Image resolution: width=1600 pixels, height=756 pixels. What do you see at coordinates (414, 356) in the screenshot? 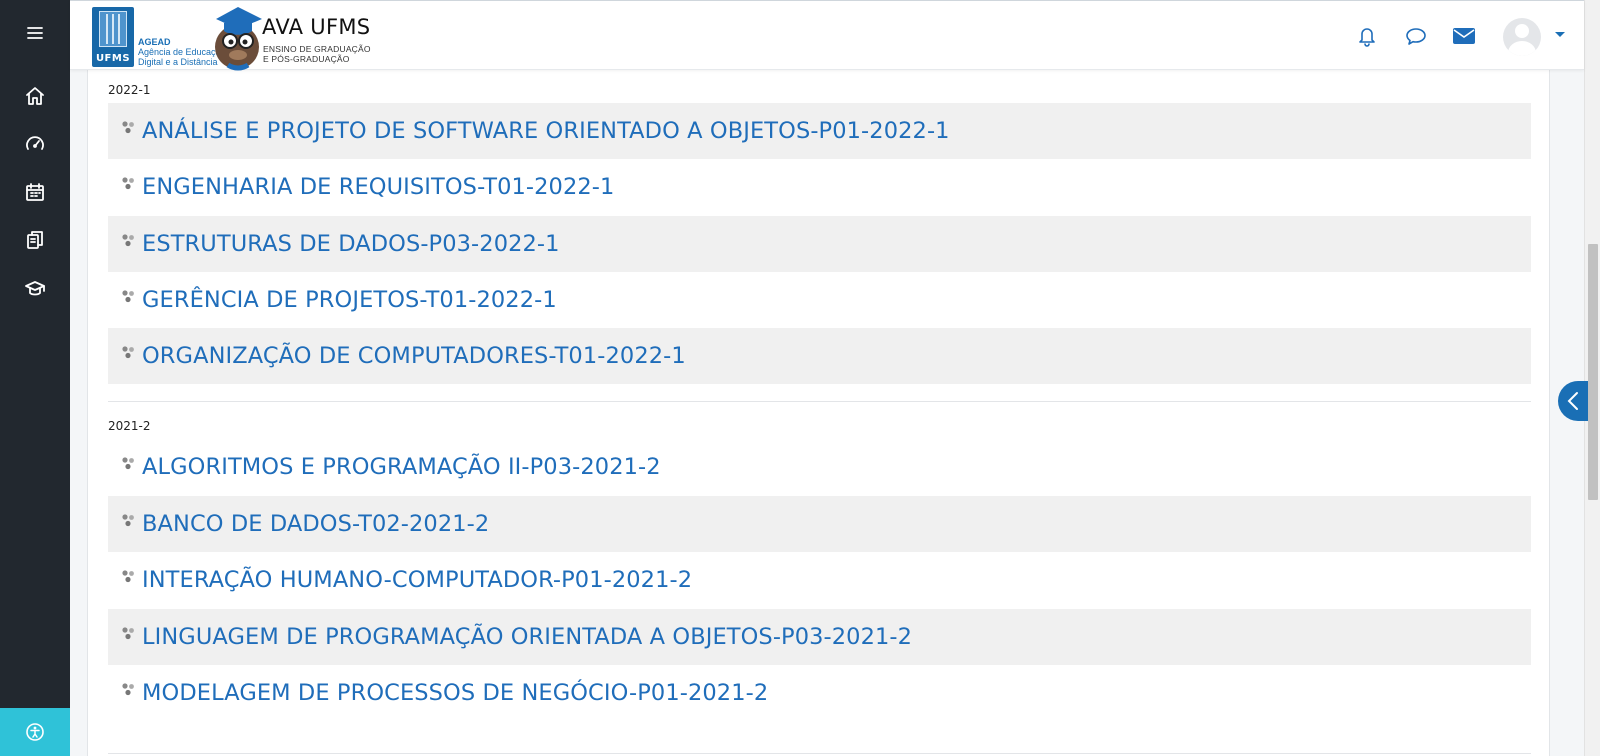
I see `course-name: ORGANIZAÇÃO DE COMPUTADORES-T01-2022-1` at bounding box center [414, 356].